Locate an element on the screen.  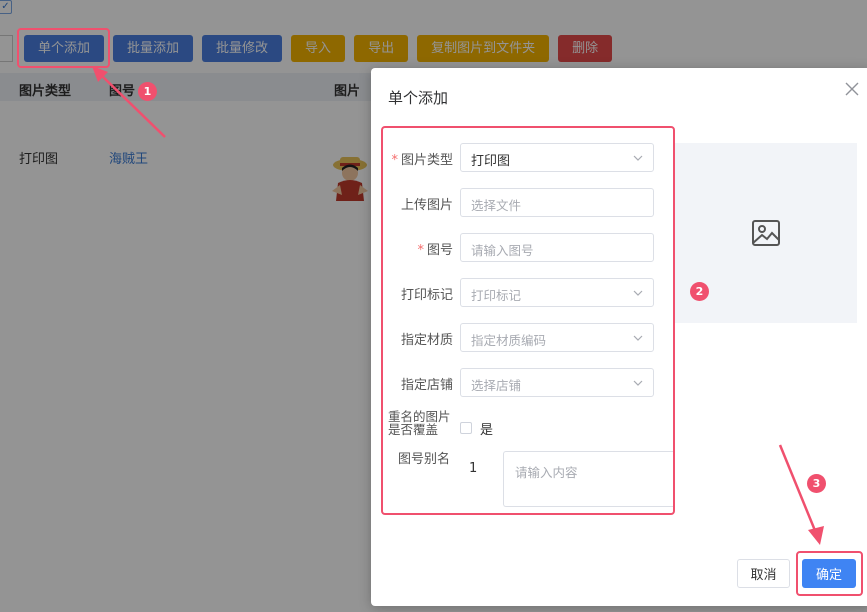
annotation-badge-3: 3 is located at coordinates (816, 483).